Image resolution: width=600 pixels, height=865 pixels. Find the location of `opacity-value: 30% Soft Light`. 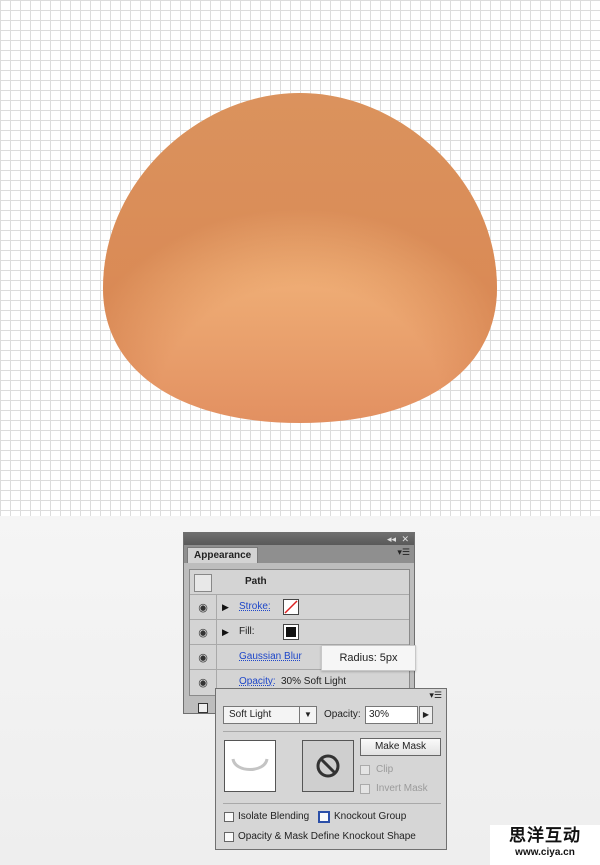

opacity-value: 30% Soft Light is located at coordinates (314, 681).